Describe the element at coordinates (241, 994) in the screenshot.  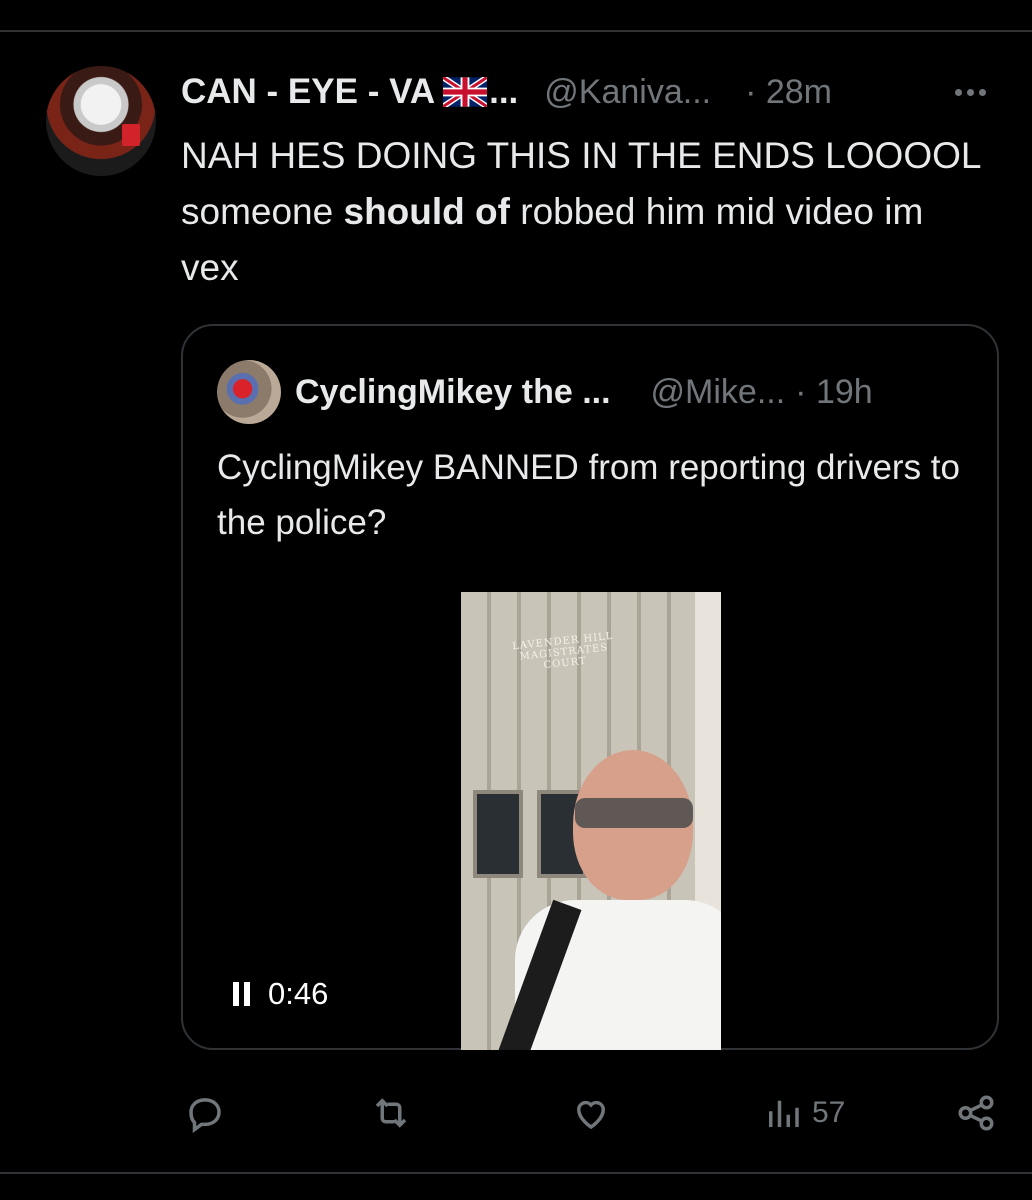
I see `pause-icon` at that location.